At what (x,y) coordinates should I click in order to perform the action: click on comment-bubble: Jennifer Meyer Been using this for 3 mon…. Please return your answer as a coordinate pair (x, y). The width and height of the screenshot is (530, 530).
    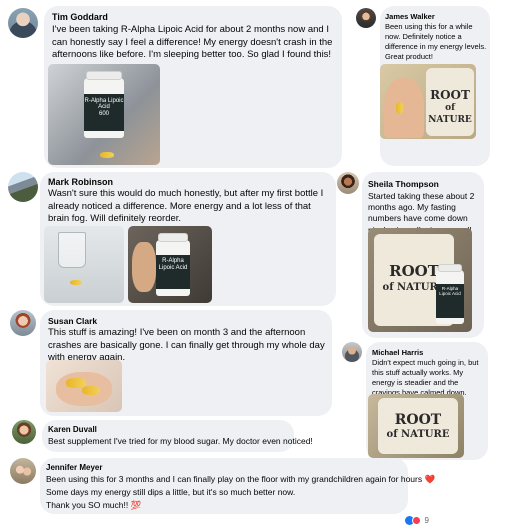
    Looking at the image, I should click on (238, 486).